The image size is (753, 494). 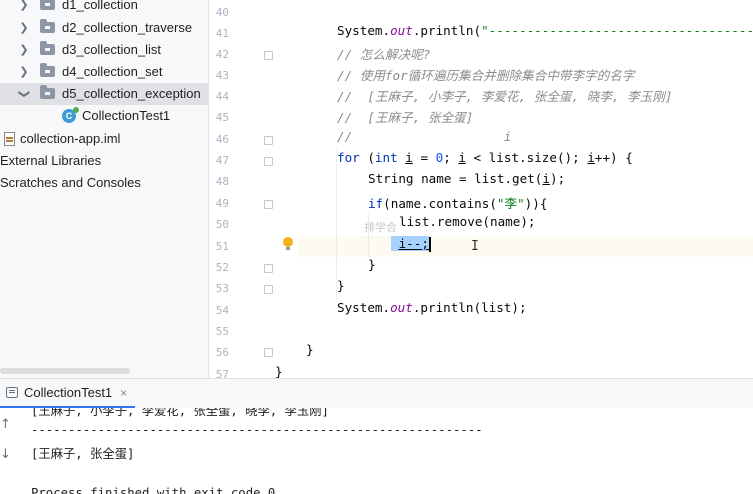 I want to click on line-number: 46, so click(x=222, y=139).